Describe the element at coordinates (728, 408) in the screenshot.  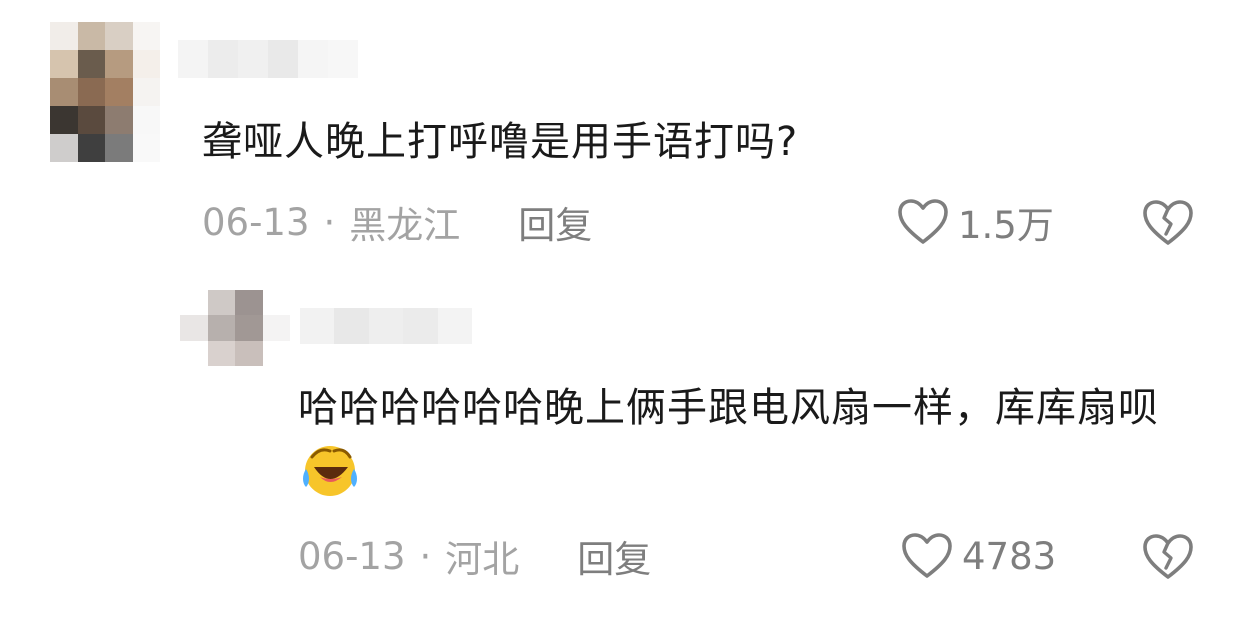
I see `comment-text-body: 哈哈哈哈哈哈晚上俩手跟电风扇一样，库库扇呗` at that location.